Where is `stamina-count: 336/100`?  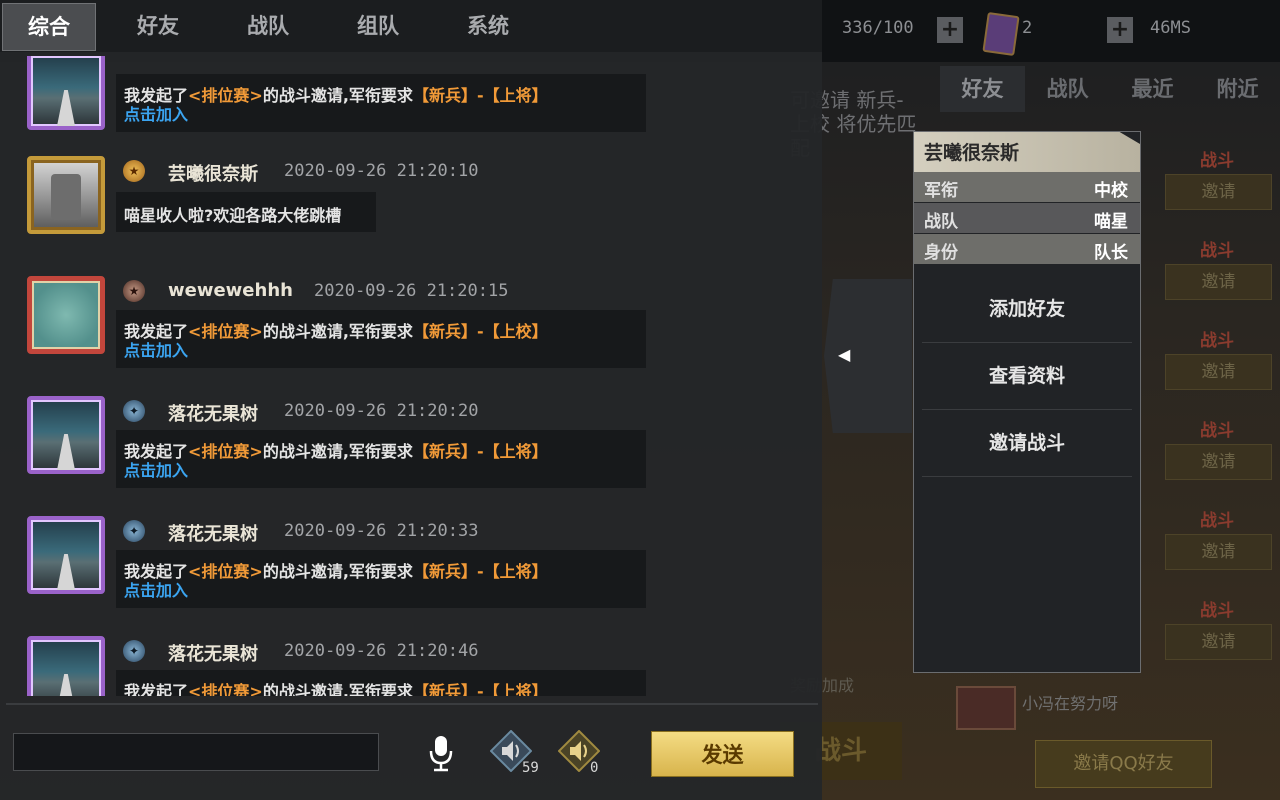
stamina-count: 336/100 is located at coordinates (878, 28).